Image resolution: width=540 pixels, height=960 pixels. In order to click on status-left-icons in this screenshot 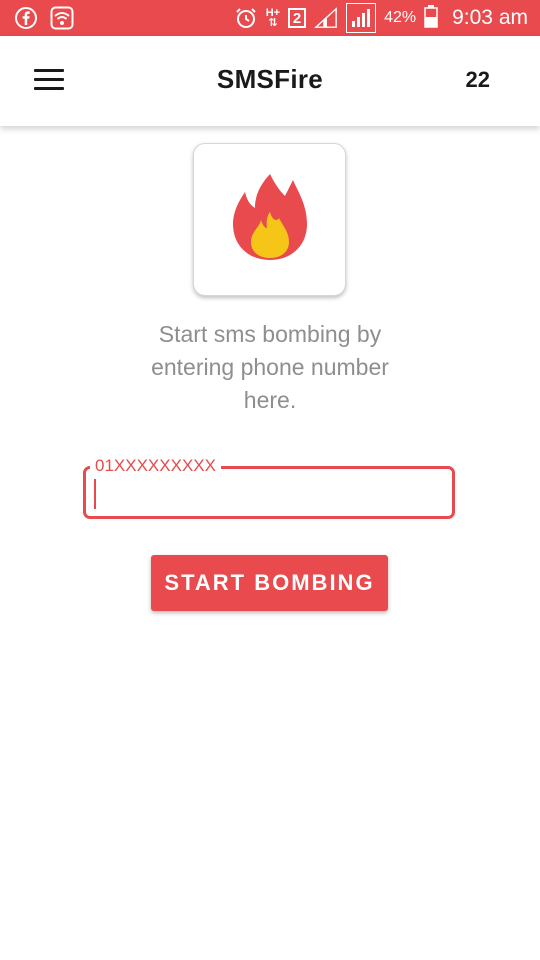, I will do `click(44, 18)`.